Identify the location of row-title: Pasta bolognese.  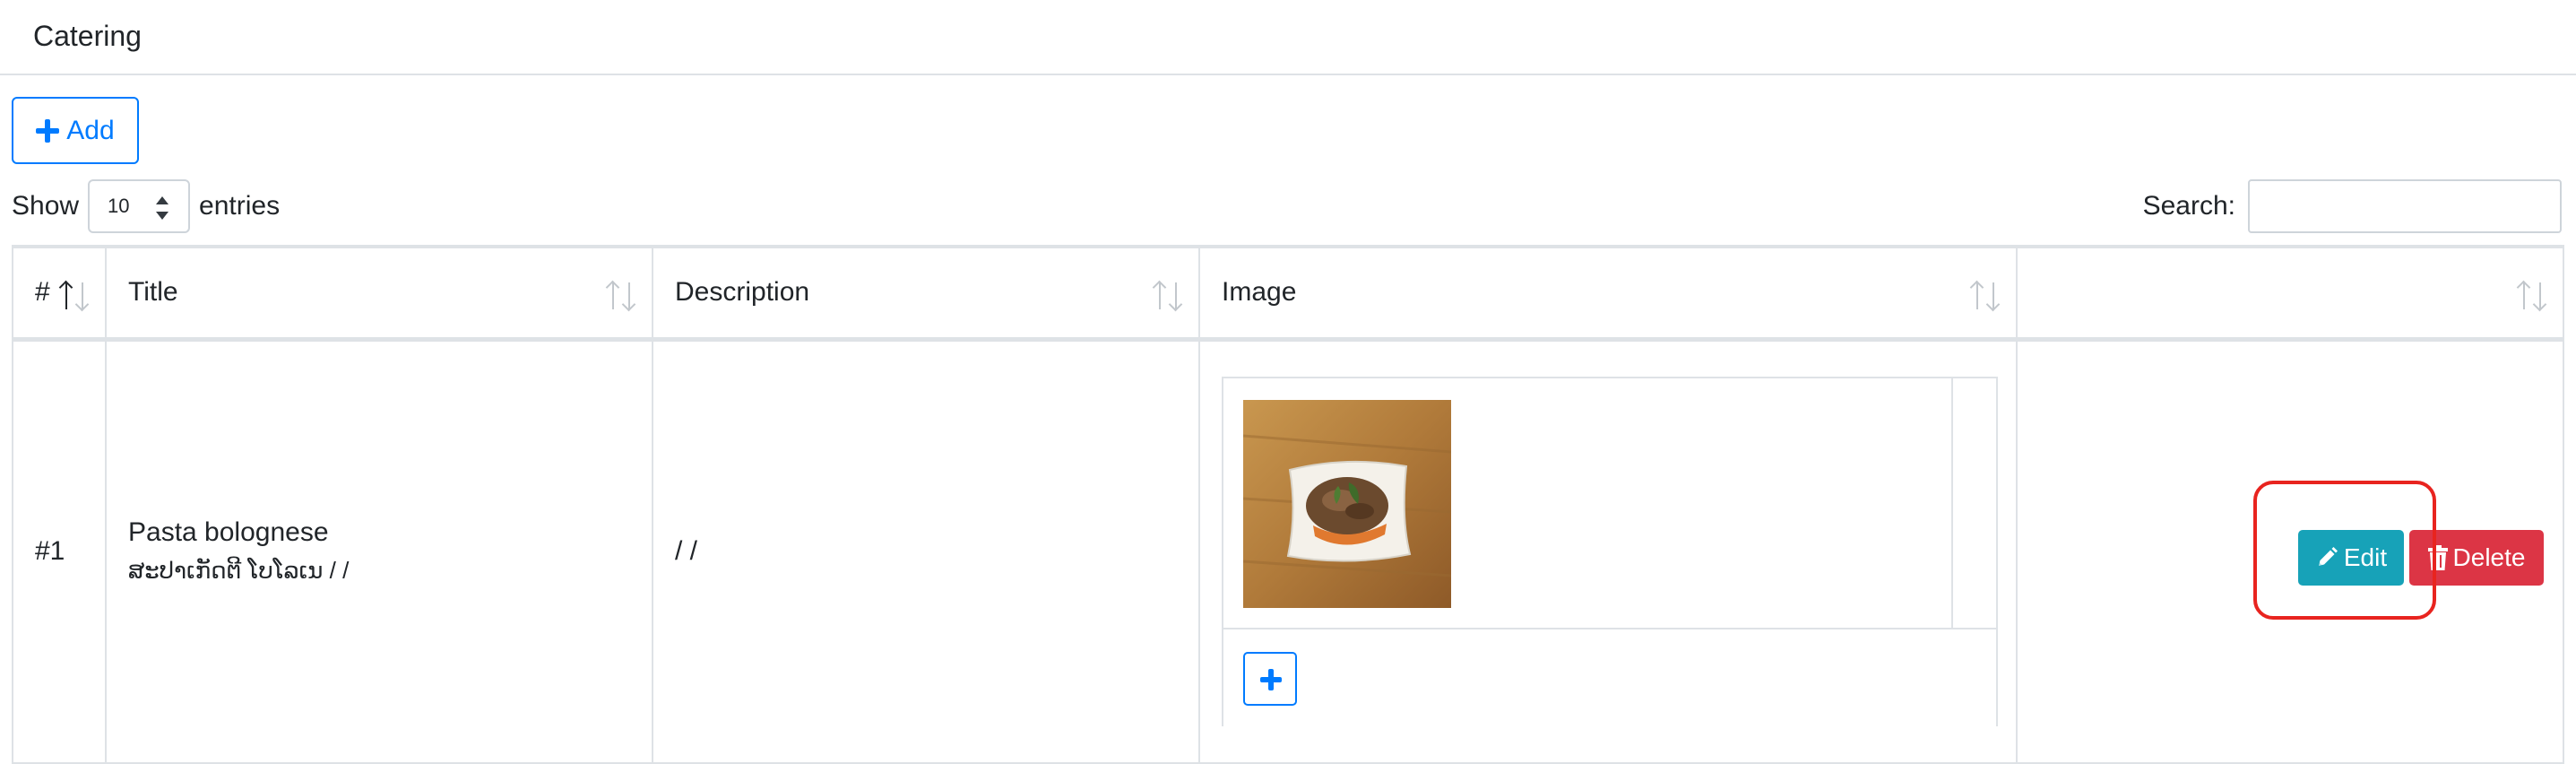
(228, 532).